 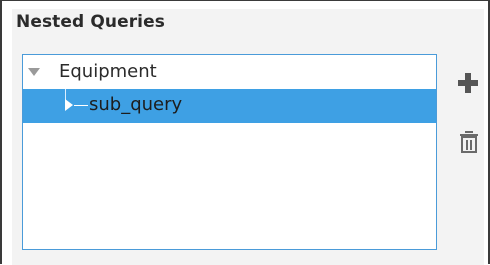 I want to click on expand-down-icon, so click(x=34, y=72).